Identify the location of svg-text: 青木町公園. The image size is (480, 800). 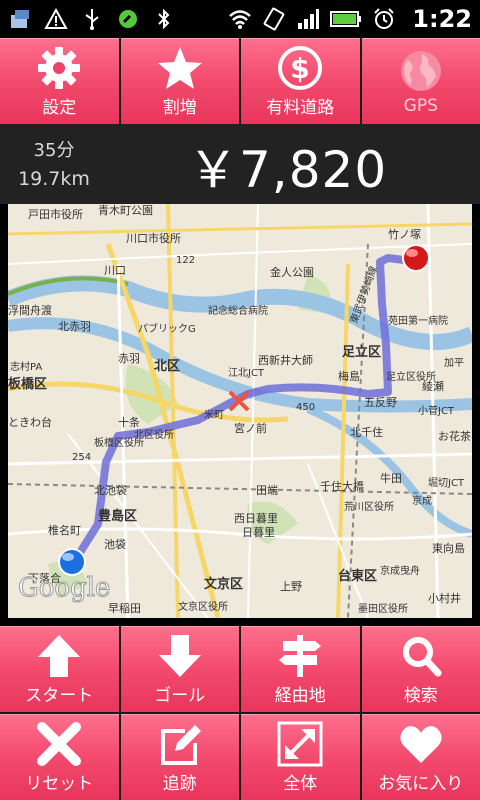
(125, 210).